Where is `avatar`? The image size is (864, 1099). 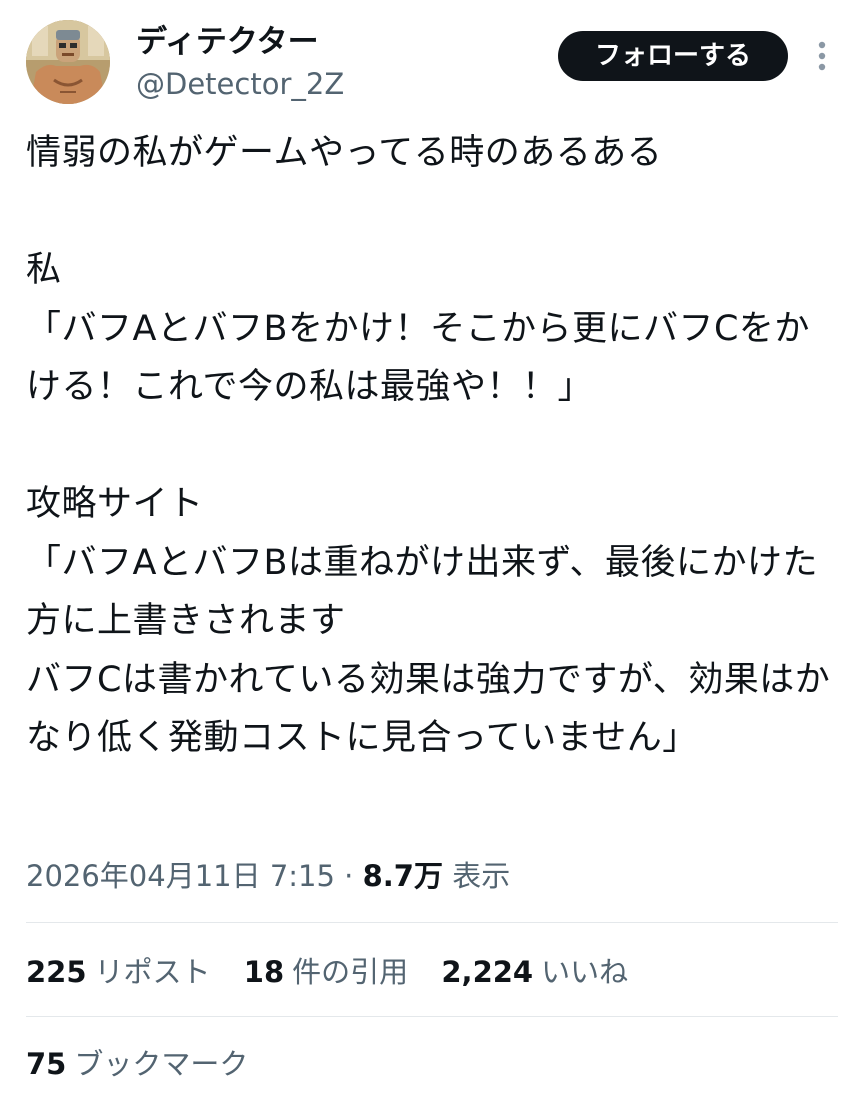
avatar is located at coordinates (68, 62).